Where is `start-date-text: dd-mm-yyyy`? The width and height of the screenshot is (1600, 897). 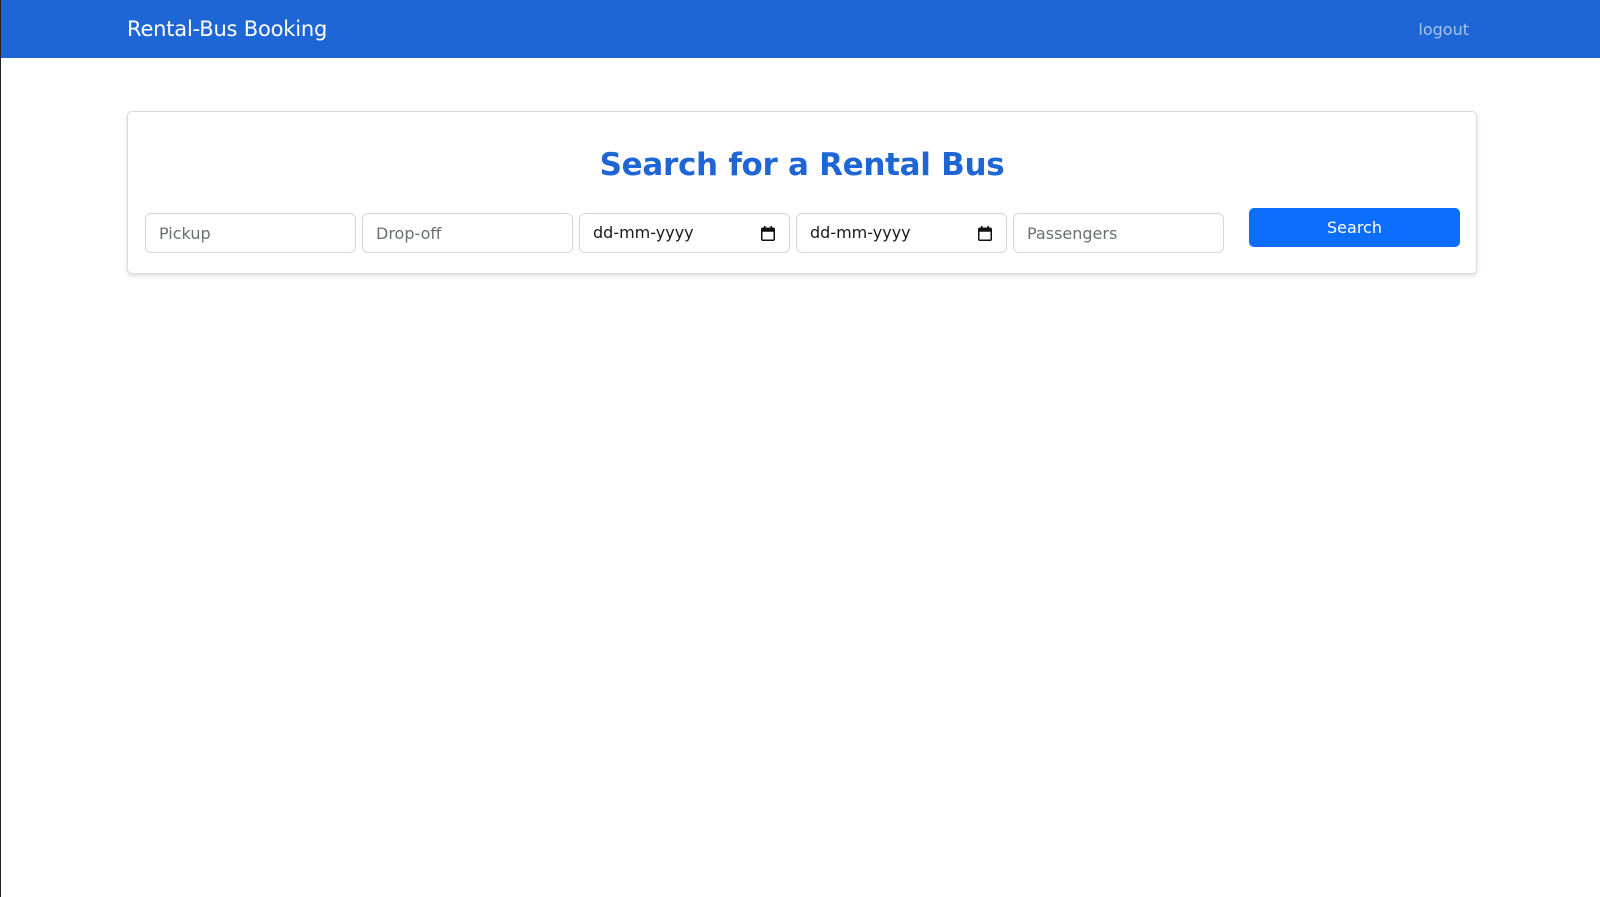
start-date-text: dd-mm-yyyy is located at coordinates (643, 232).